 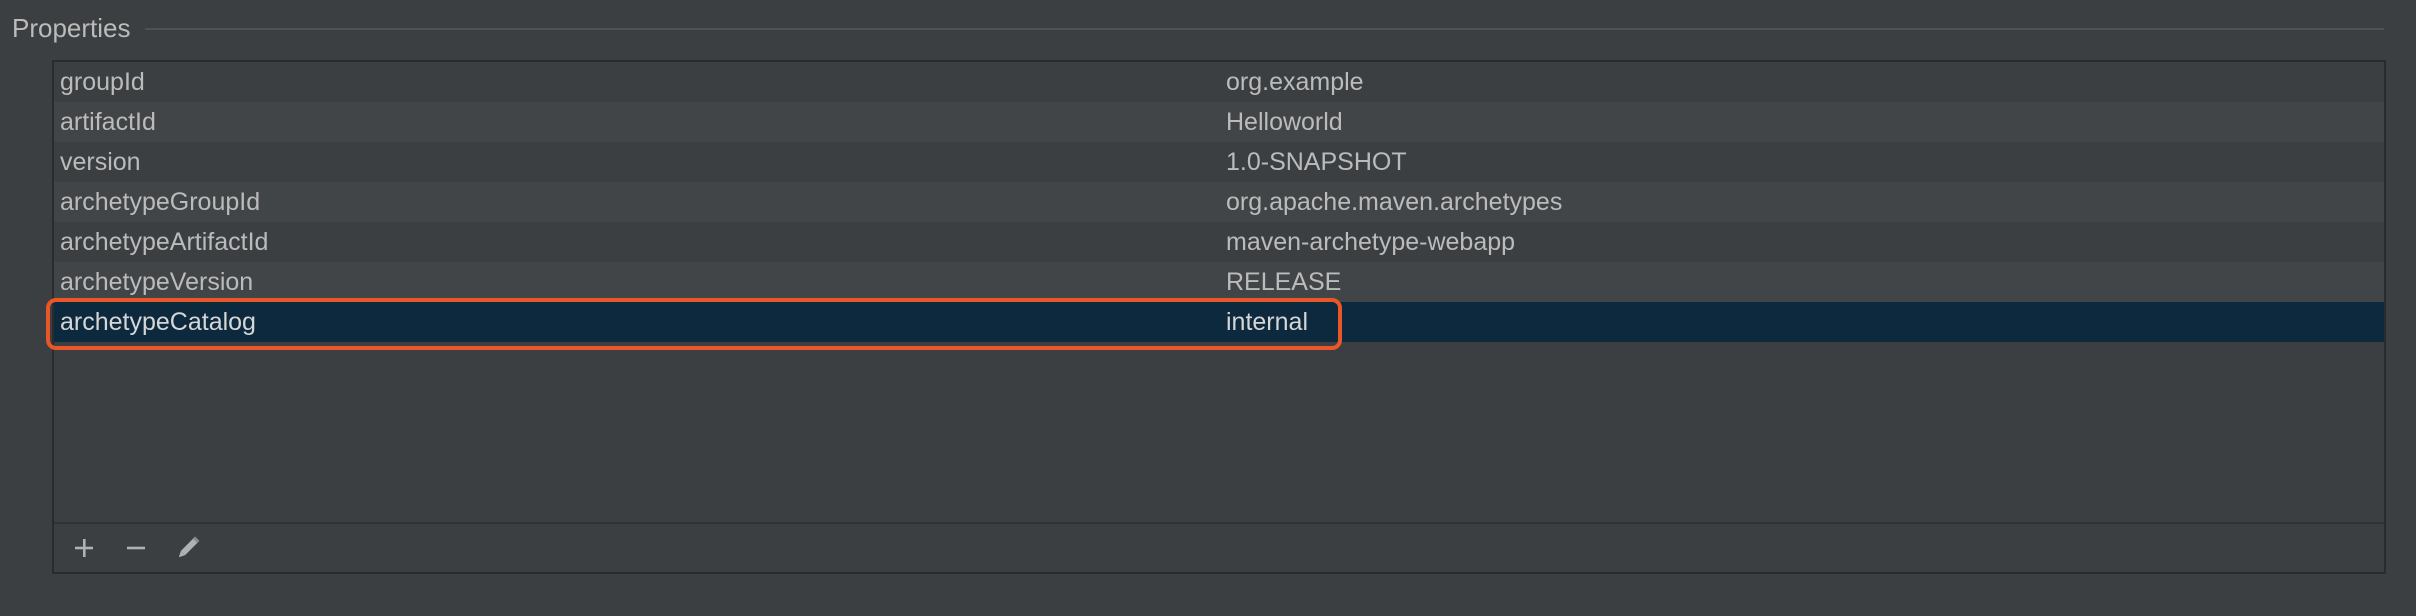 What do you see at coordinates (157, 281) in the screenshot?
I see `property-key: archetypeVersion` at bounding box center [157, 281].